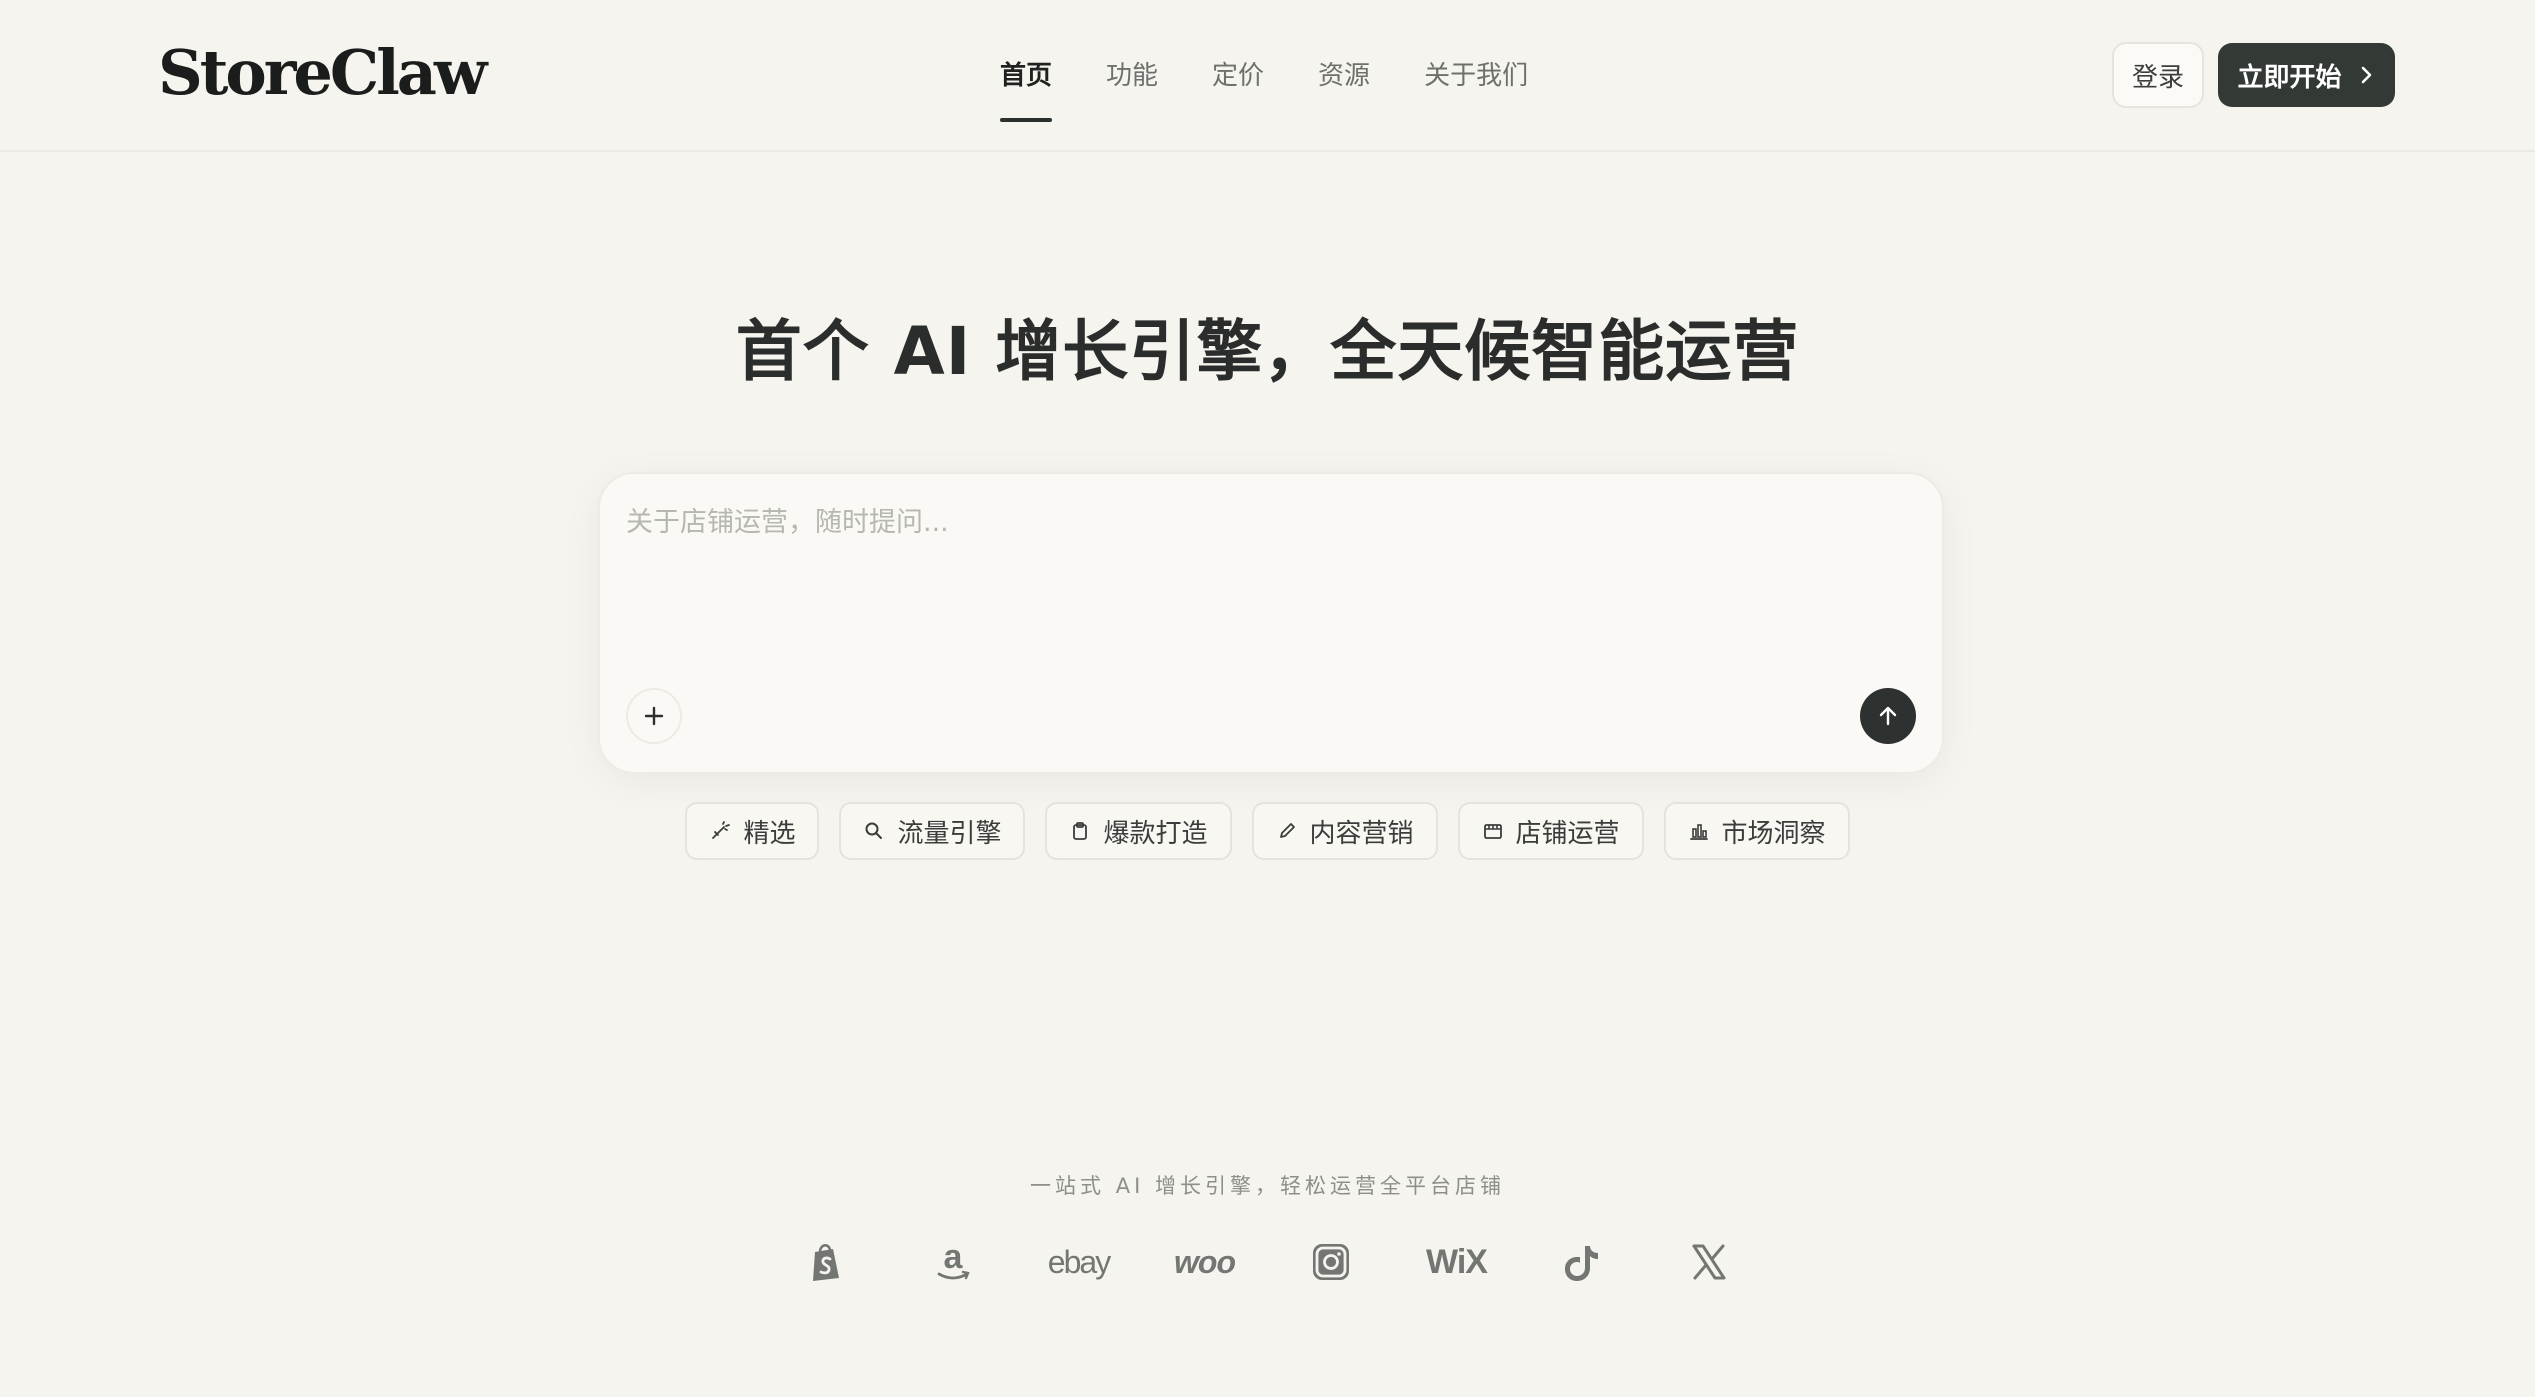 Image resolution: width=2535 pixels, height=1397 pixels. I want to click on tiktok-icon, so click(1583, 1262).